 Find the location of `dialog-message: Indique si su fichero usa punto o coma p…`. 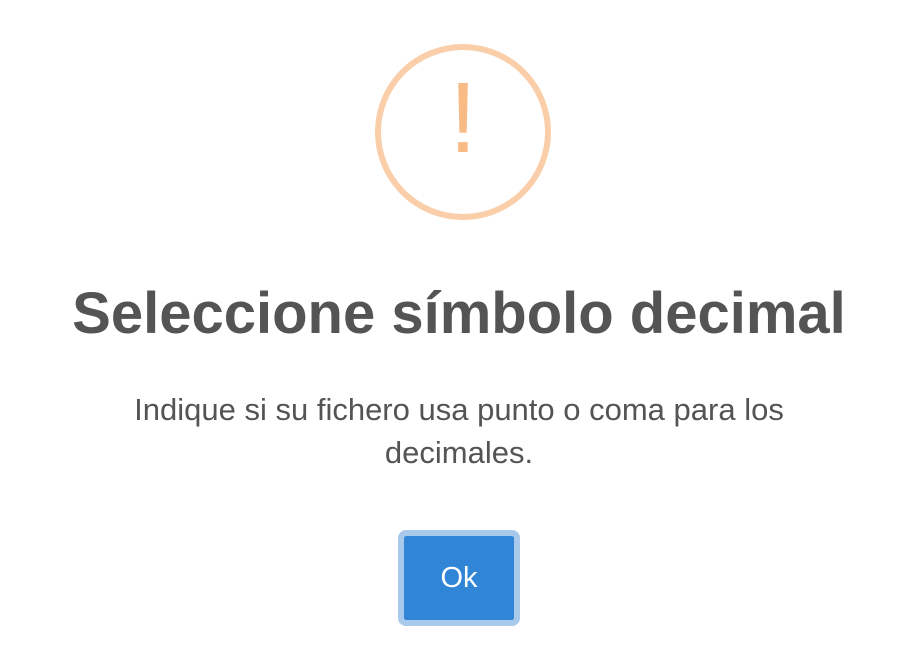

dialog-message: Indique si su fichero usa punto o coma p… is located at coordinates (459, 431).